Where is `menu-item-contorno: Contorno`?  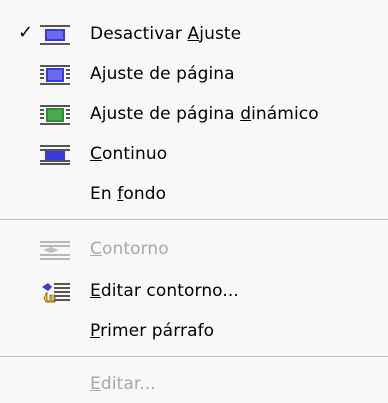
menu-item-contorno: Contorno is located at coordinates (194, 249).